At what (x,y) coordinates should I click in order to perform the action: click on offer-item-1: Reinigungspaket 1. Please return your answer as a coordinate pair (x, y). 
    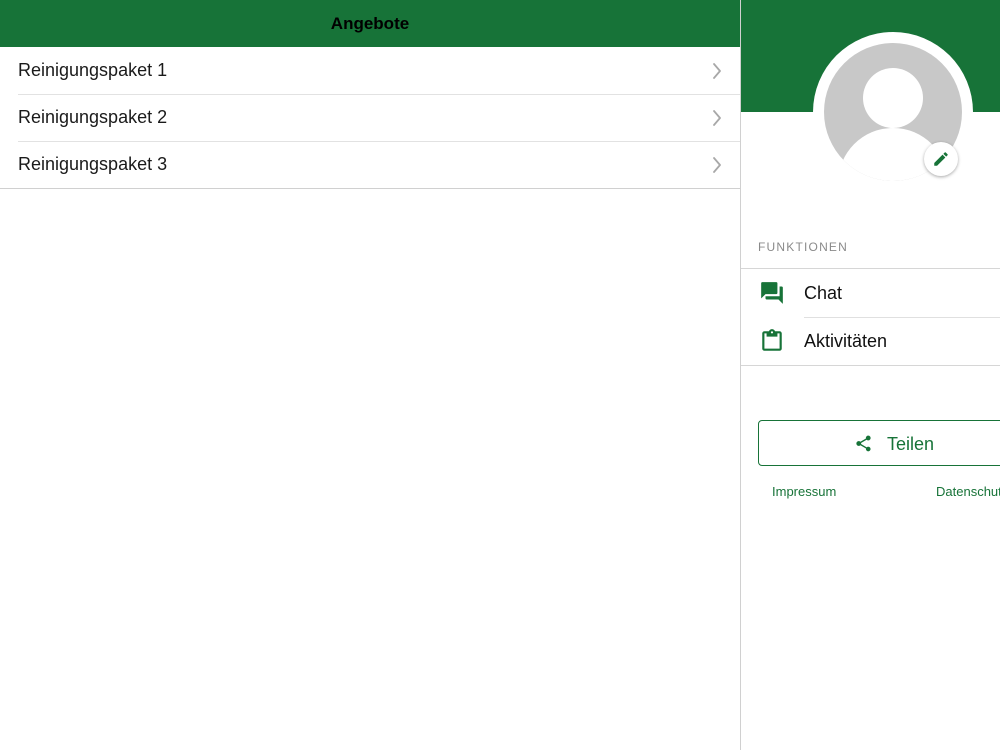
    Looking at the image, I should click on (370, 70).